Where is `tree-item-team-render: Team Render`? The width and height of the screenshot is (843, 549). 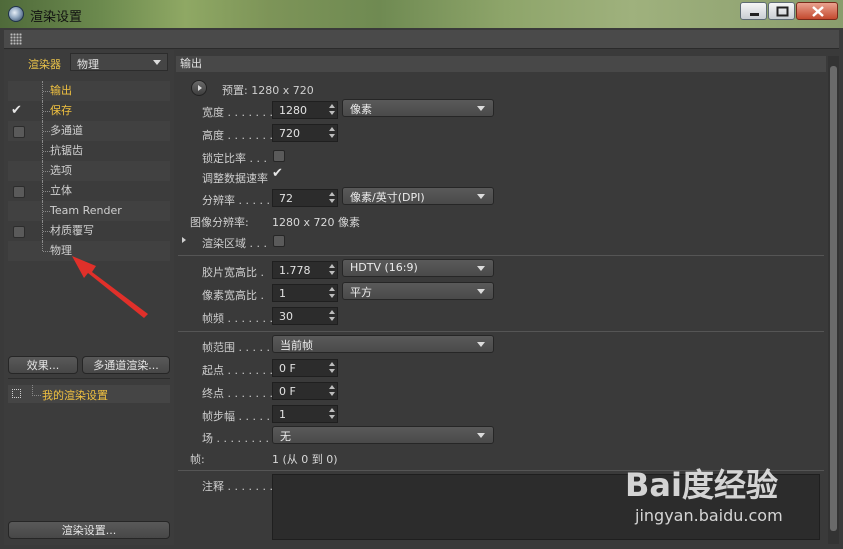
tree-item-team-render: Team Render is located at coordinates (89, 211).